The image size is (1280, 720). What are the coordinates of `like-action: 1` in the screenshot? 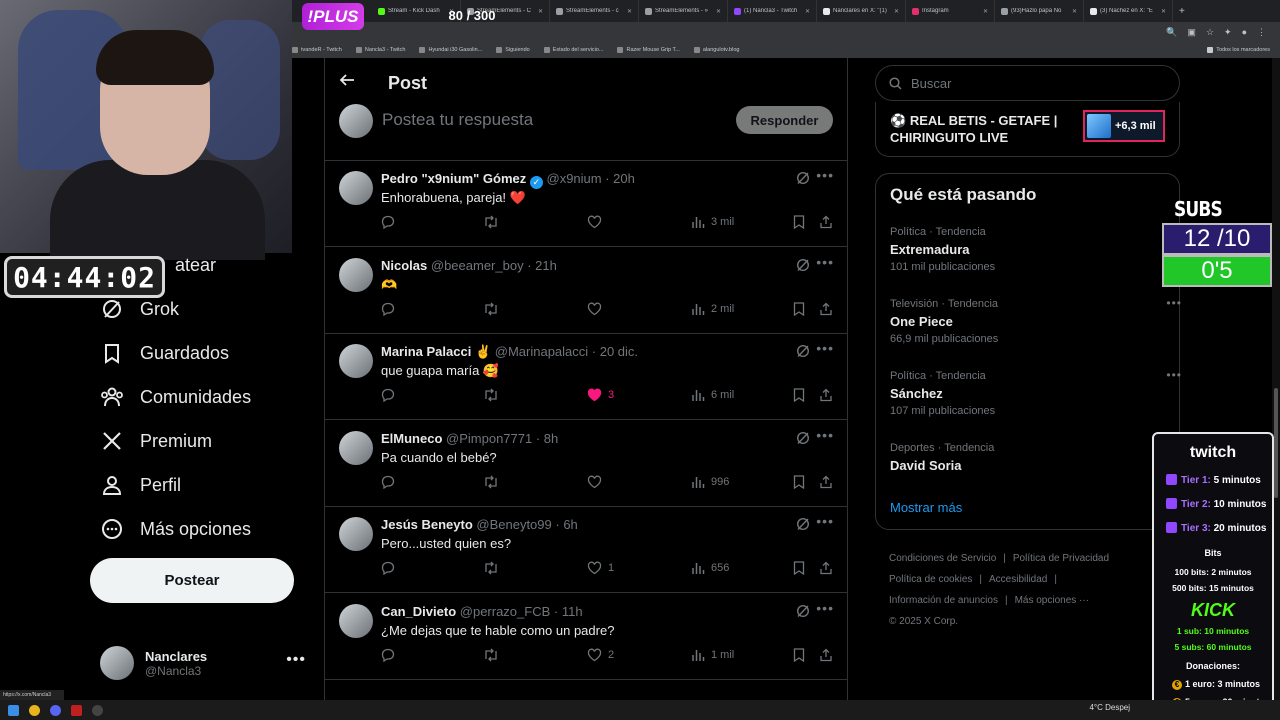 It's located at (600, 568).